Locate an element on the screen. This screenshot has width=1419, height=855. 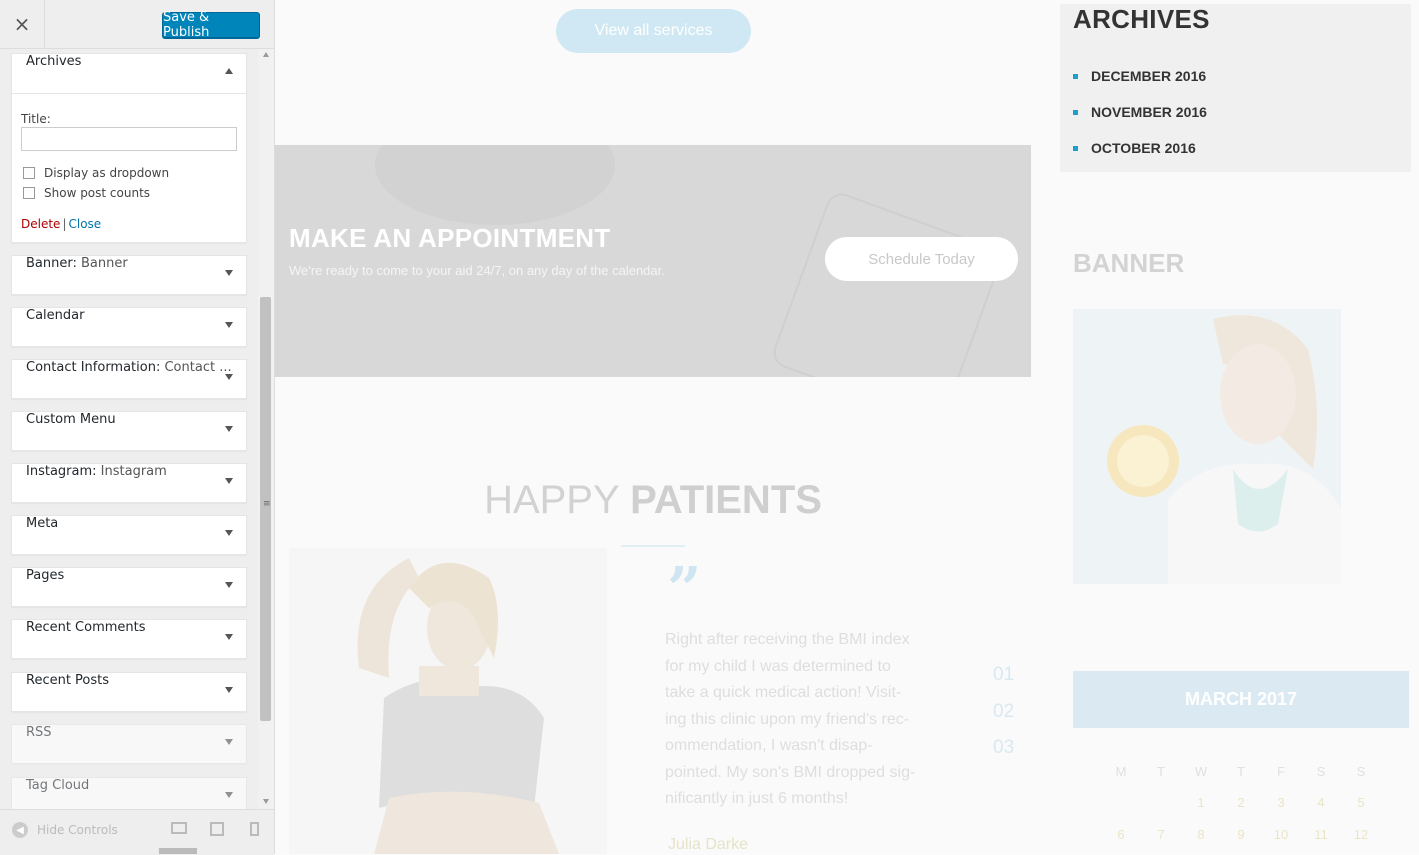
widget-name: Recent Comments is located at coordinates (86, 627).